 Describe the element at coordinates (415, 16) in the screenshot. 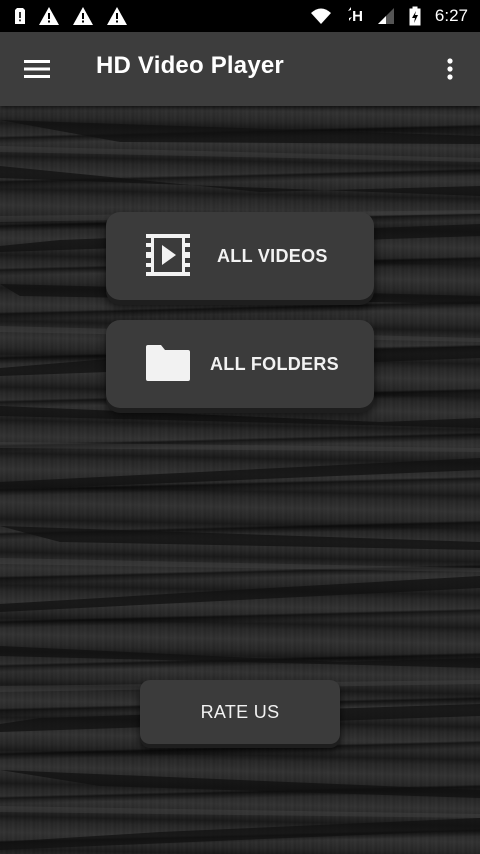

I see `battery-charging-icon` at that location.